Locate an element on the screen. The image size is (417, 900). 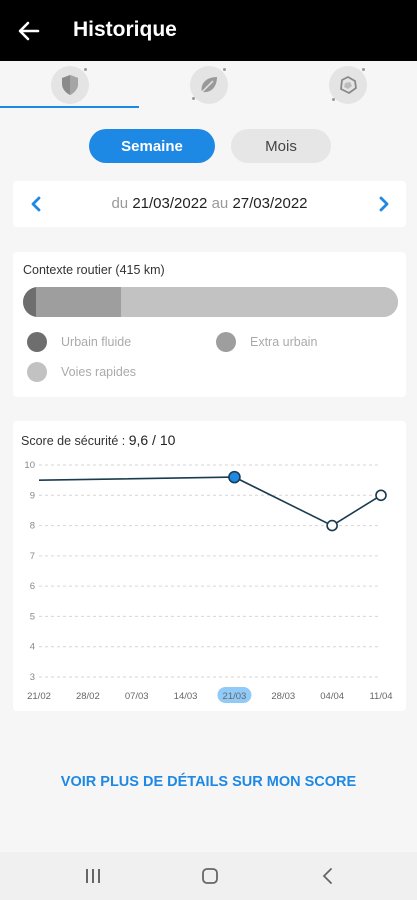
next-week-button is located at coordinates (384, 204).